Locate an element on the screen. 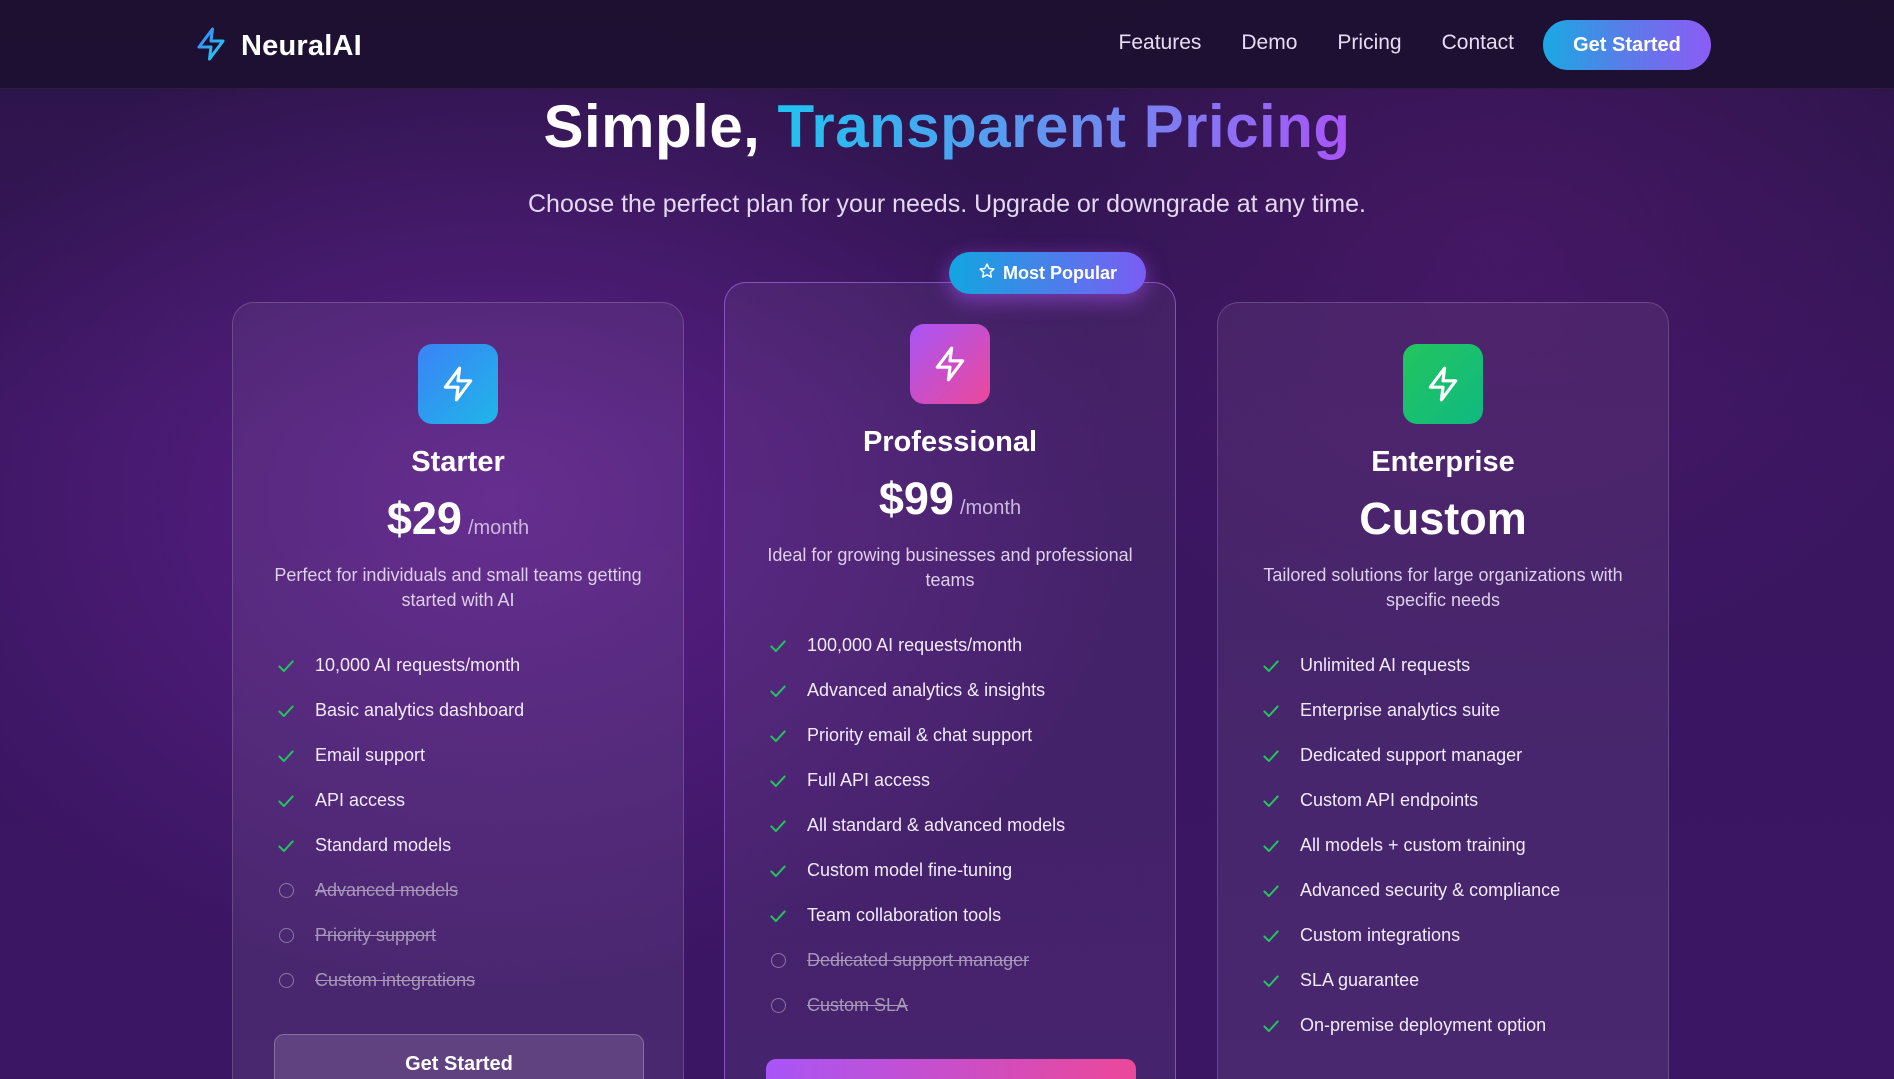 The height and width of the screenshot is (1079, 1894). feature-item: Email support is located at coordinates (399, 755).